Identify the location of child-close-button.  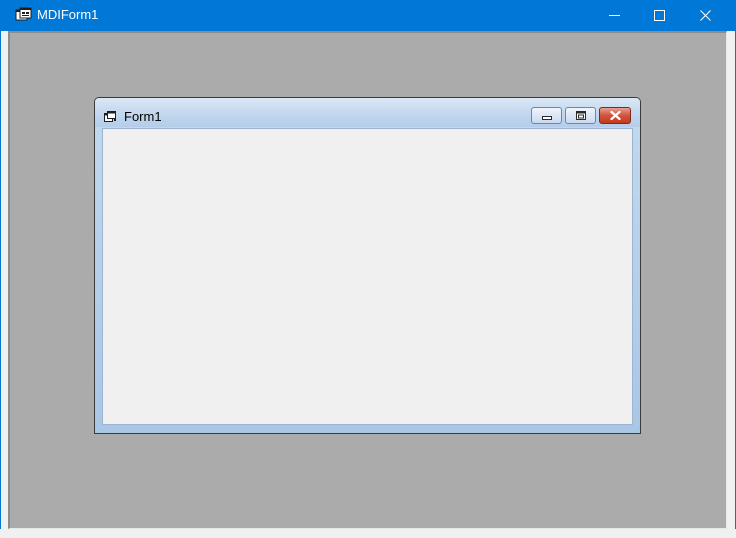
(615, 115).